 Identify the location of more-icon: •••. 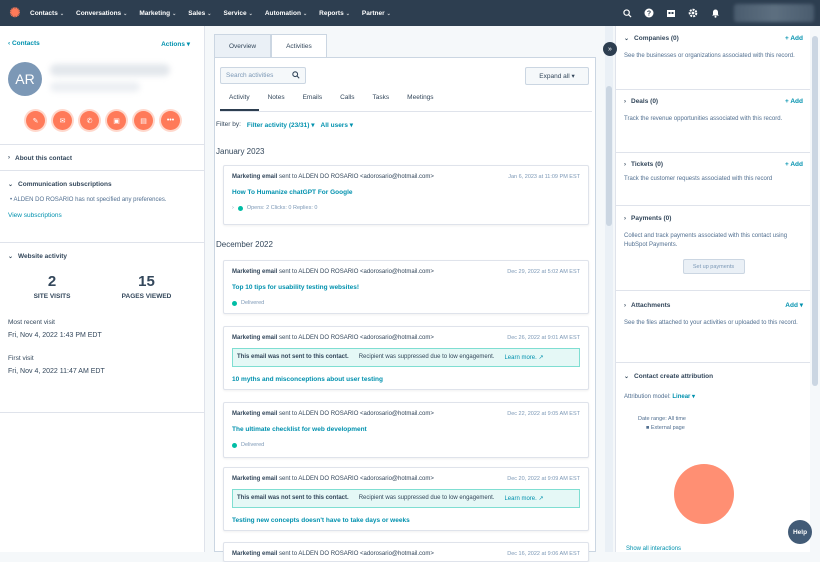
(170, 120).